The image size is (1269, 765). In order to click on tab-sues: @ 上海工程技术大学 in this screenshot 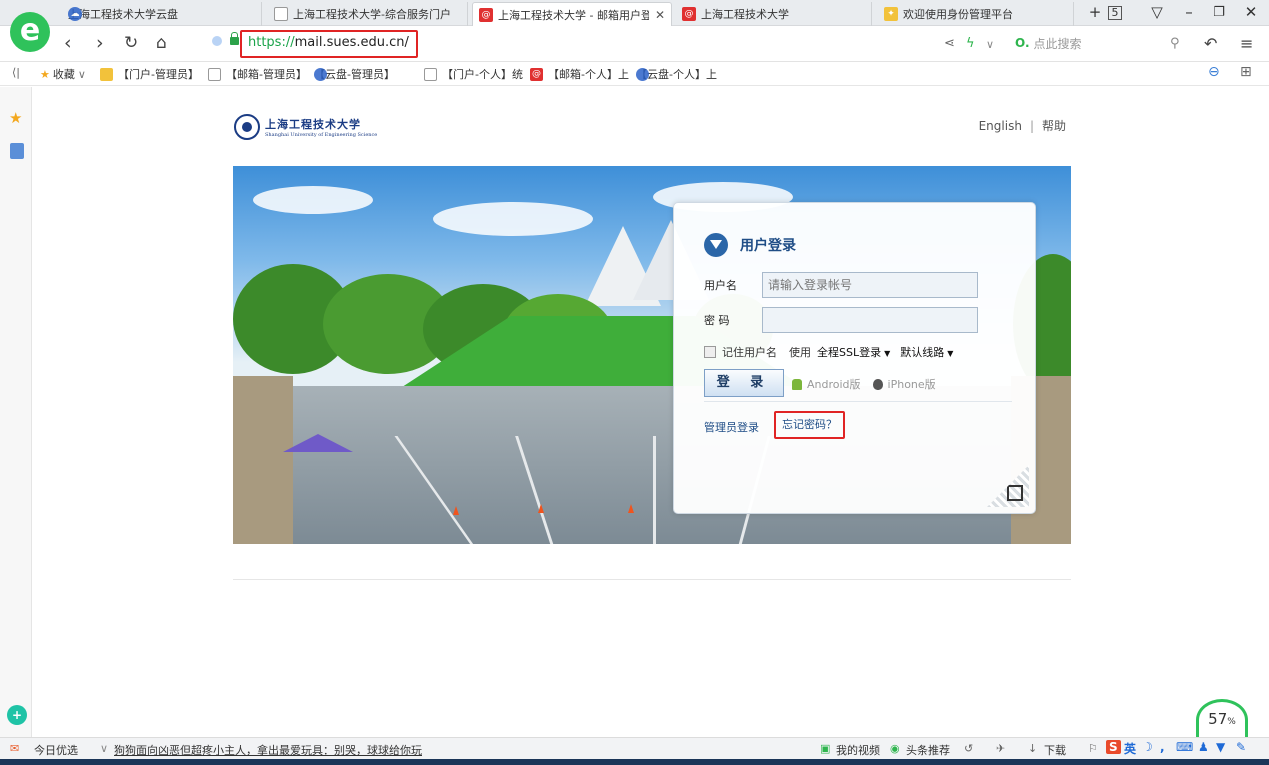, I will do `click(774, 14)`.